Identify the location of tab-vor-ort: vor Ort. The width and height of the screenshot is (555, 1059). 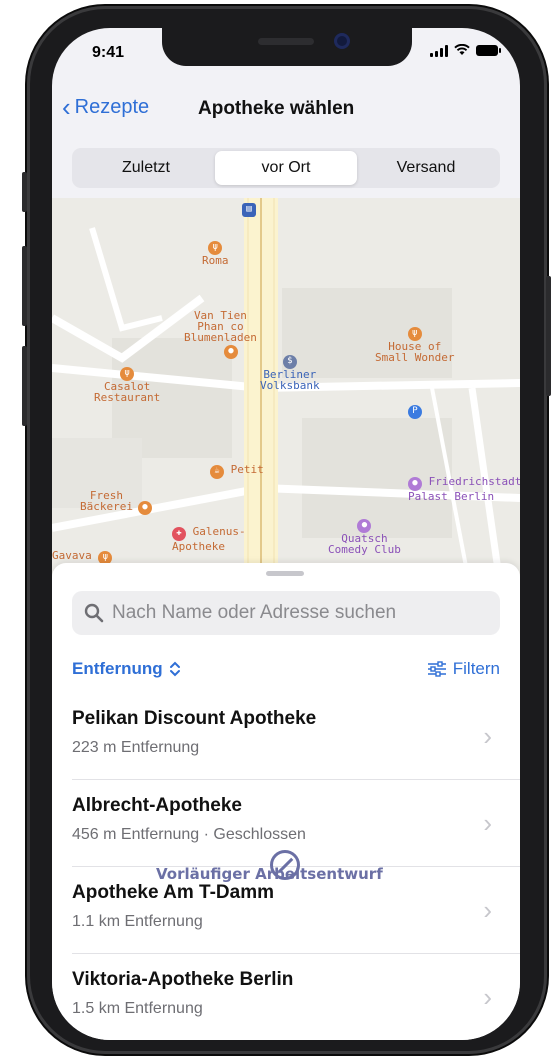
(286, 168).